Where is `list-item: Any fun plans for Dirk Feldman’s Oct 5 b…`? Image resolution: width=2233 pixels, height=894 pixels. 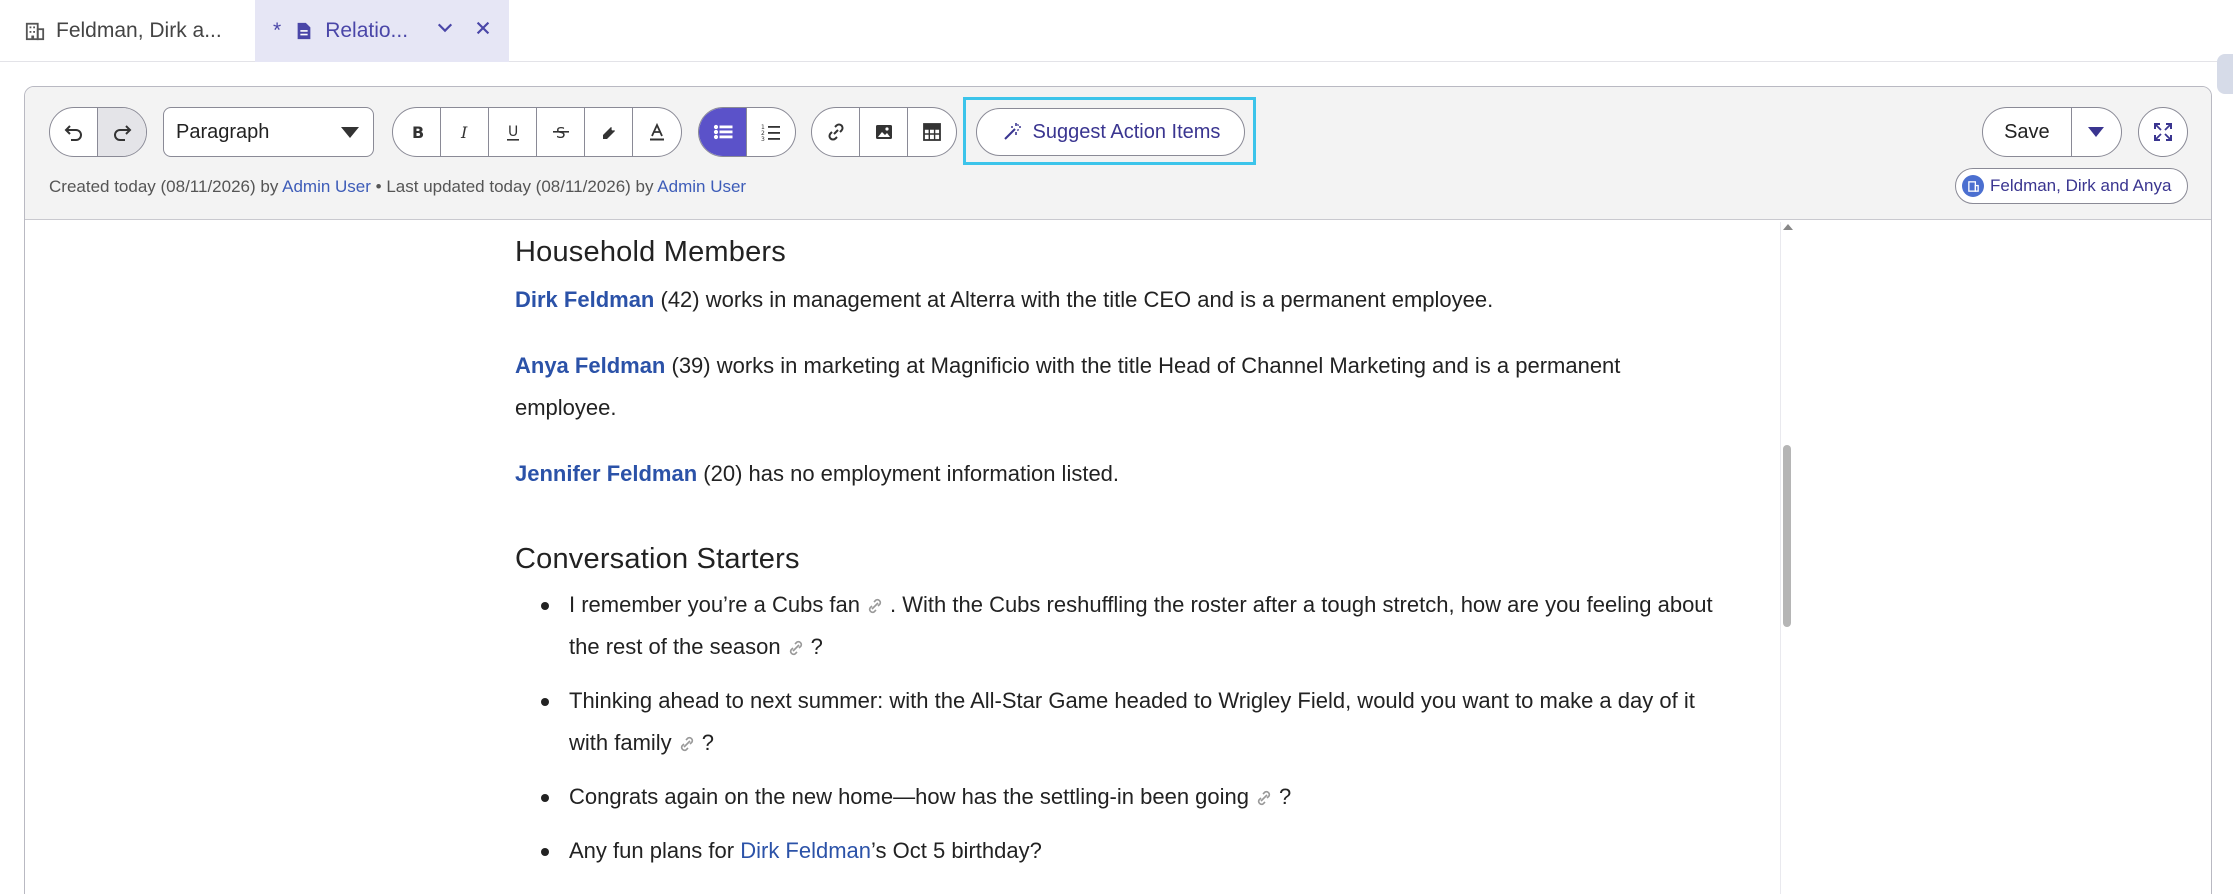 list-item: Any fun plans for Dirk Feldman’s Oct 5 b… is located at coordinates (1115, 851).